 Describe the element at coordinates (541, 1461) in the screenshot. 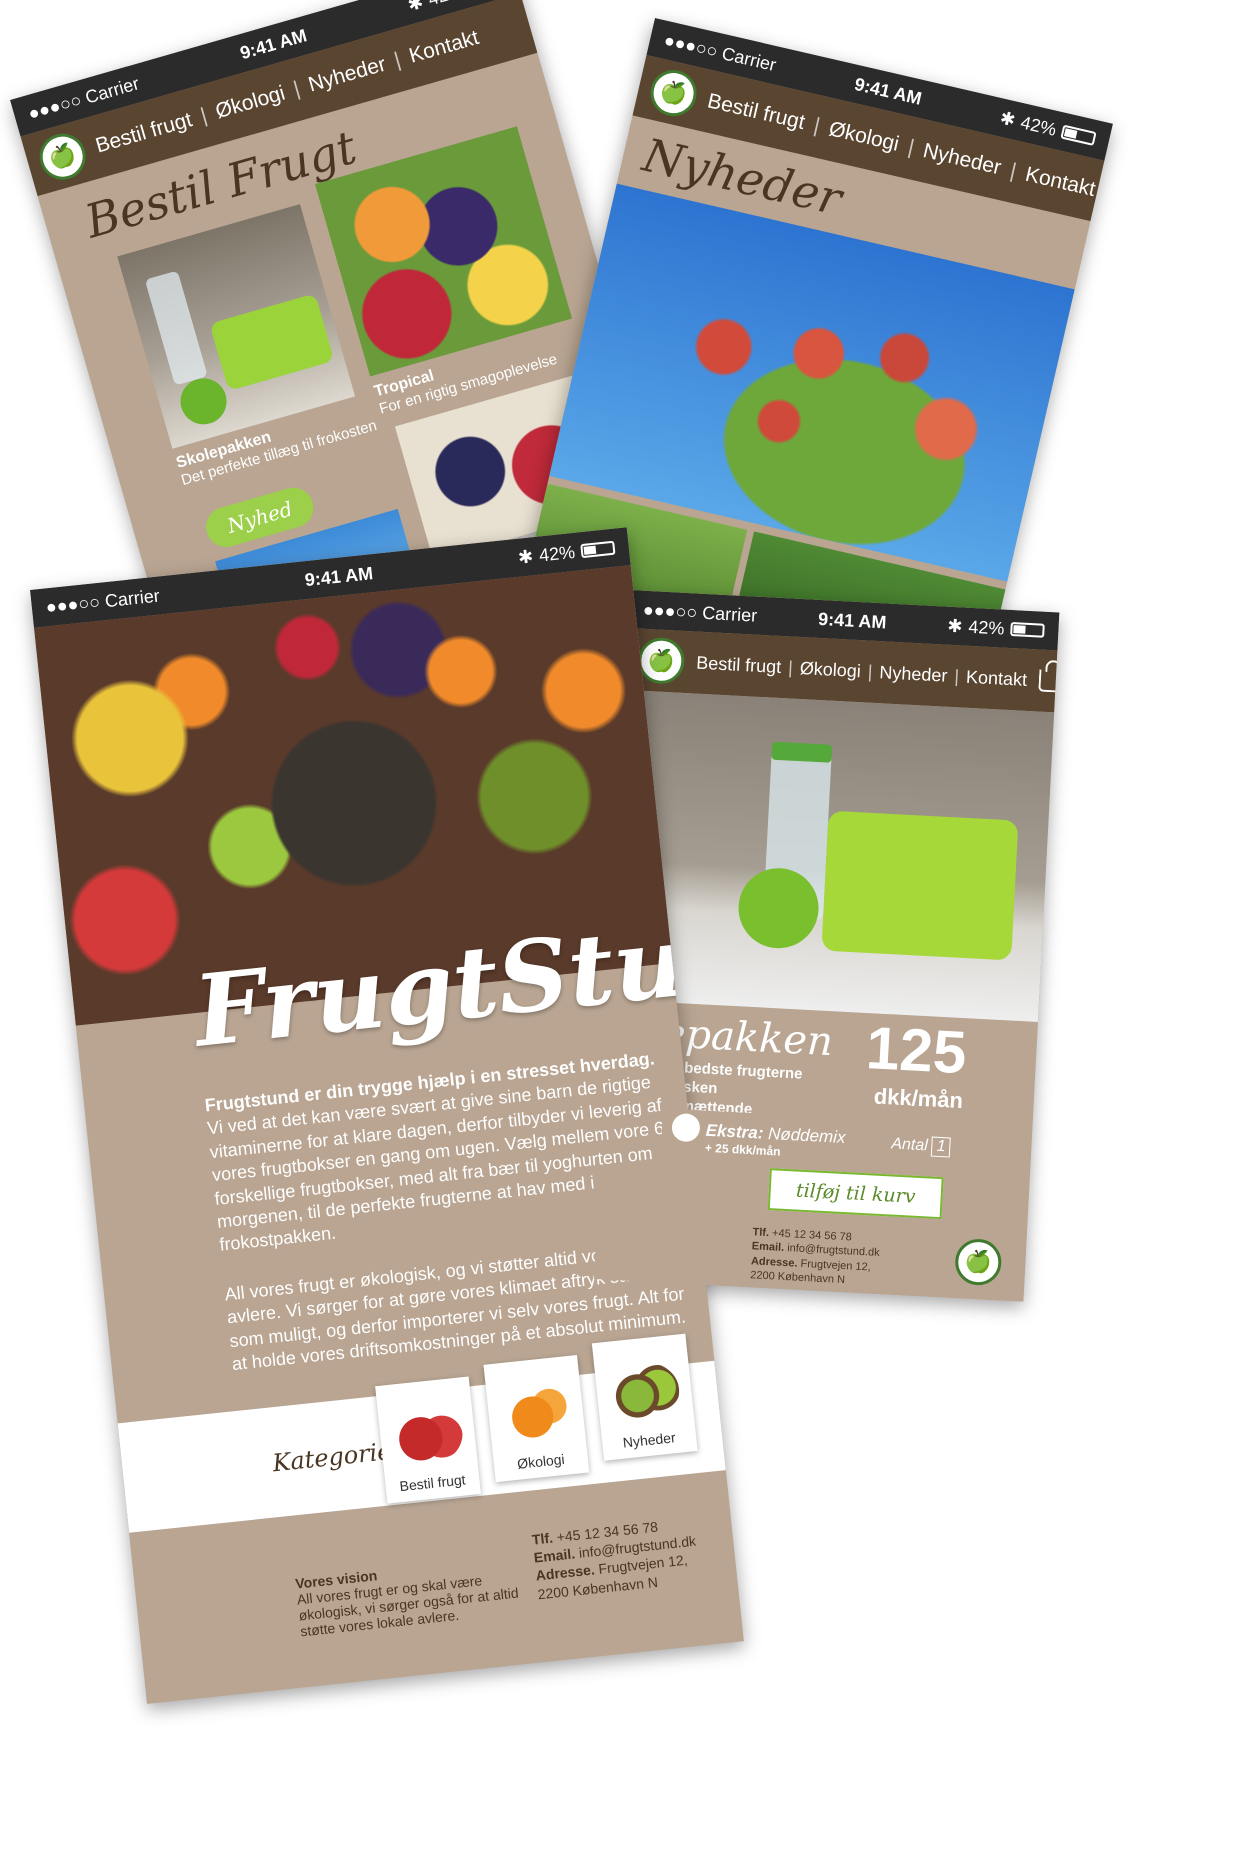

I see `category-label: Økologi` at that location.